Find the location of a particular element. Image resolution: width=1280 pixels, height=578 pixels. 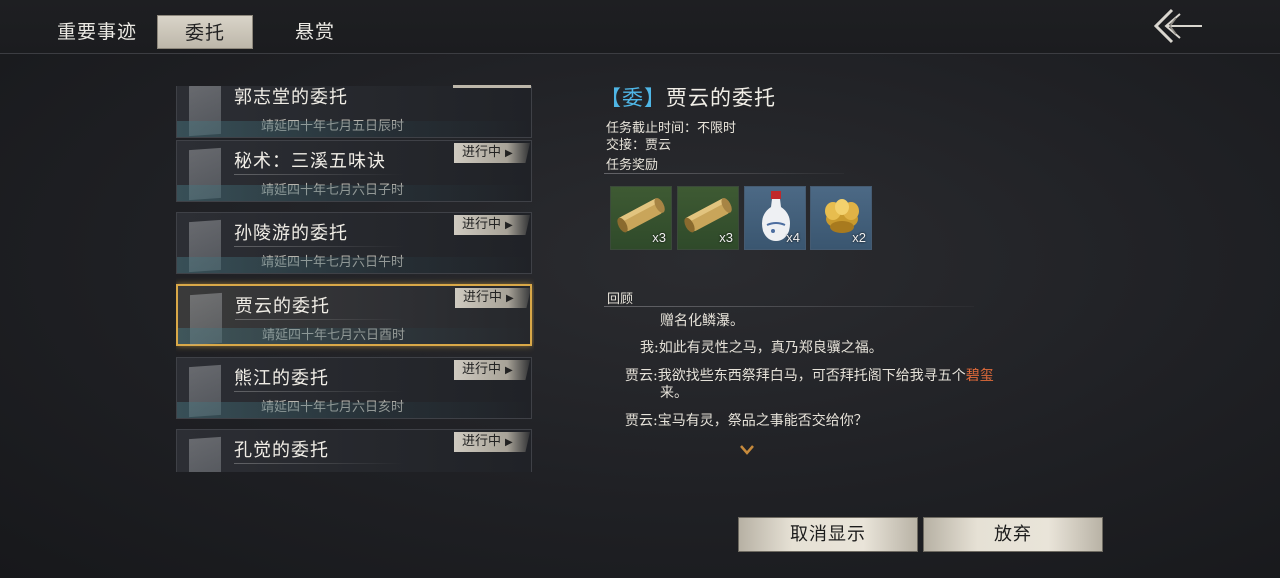

back-button is located at coordinates (1178, 26).